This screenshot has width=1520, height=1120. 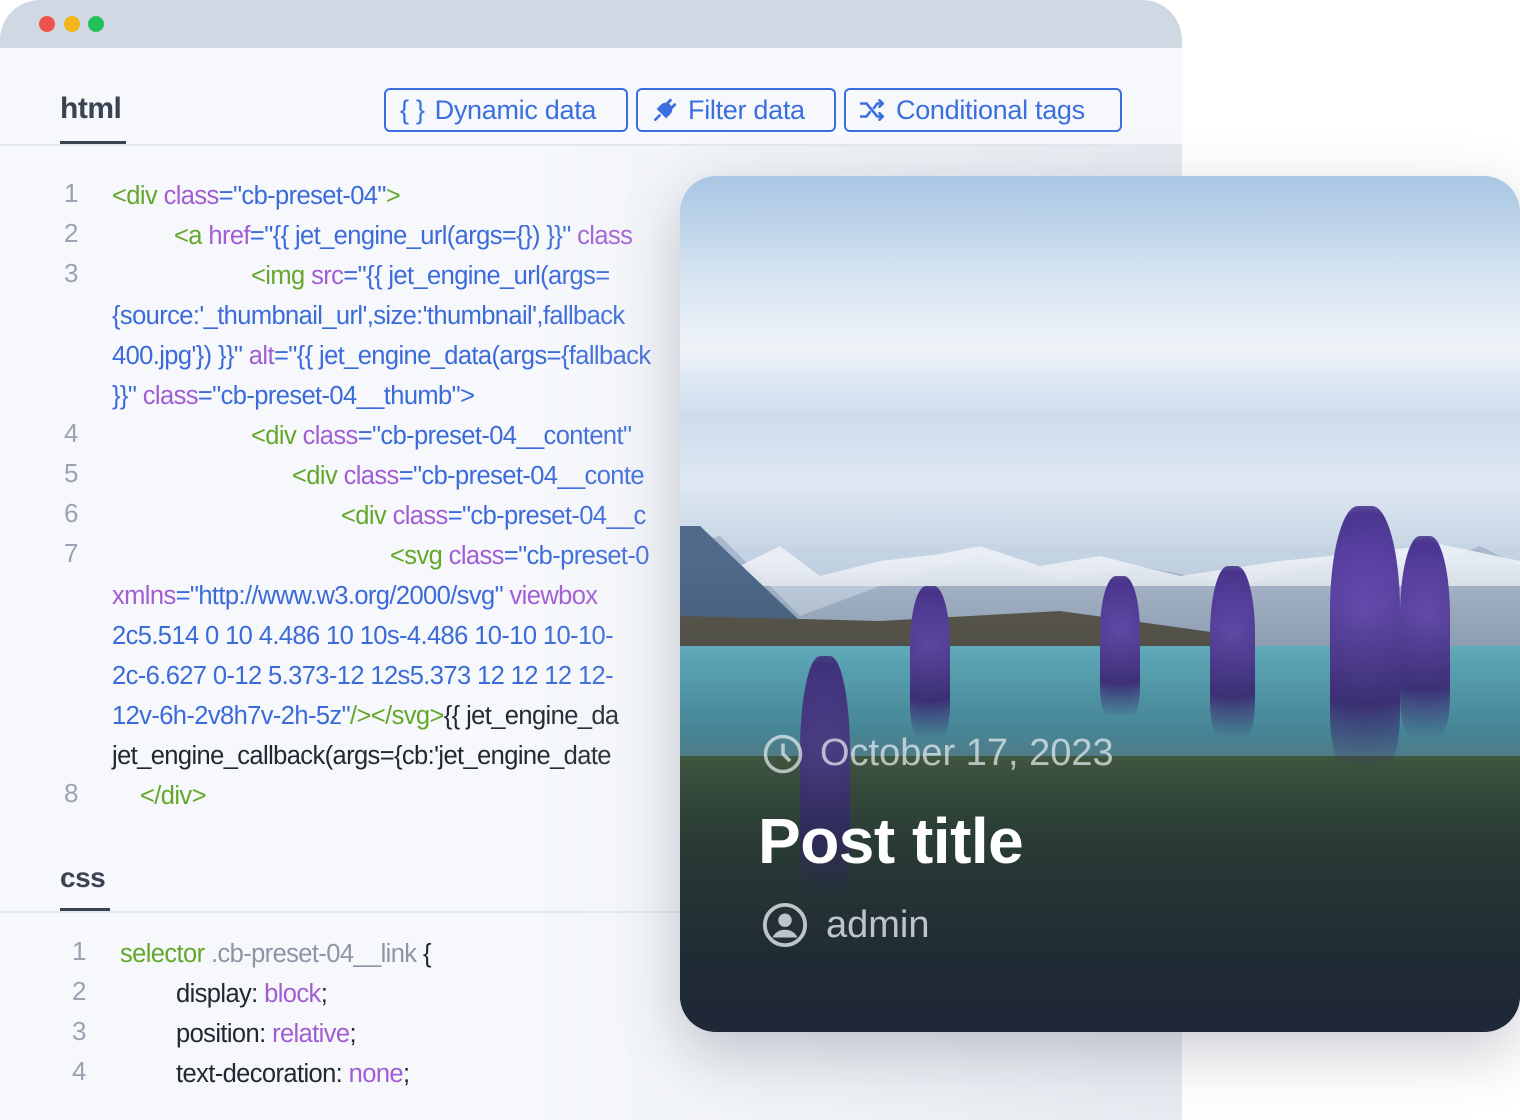 I want to click on line-number: 1, so click(x=71, y=193).